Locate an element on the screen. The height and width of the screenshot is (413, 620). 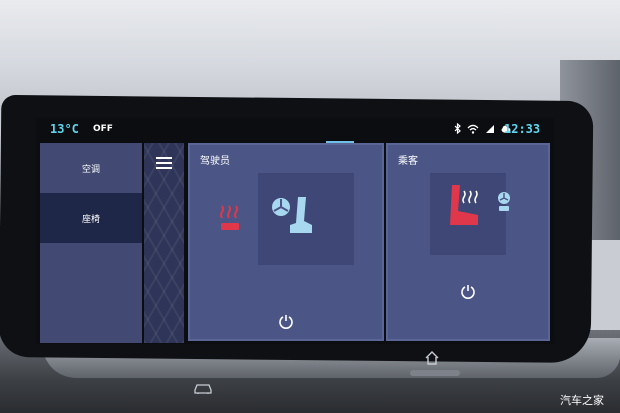
signal-icon is located at coordinates (490, 130).